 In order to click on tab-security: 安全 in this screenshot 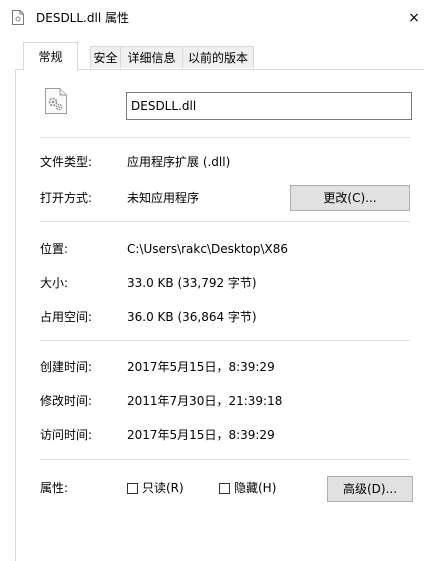, I will do `click(105, 57)`.